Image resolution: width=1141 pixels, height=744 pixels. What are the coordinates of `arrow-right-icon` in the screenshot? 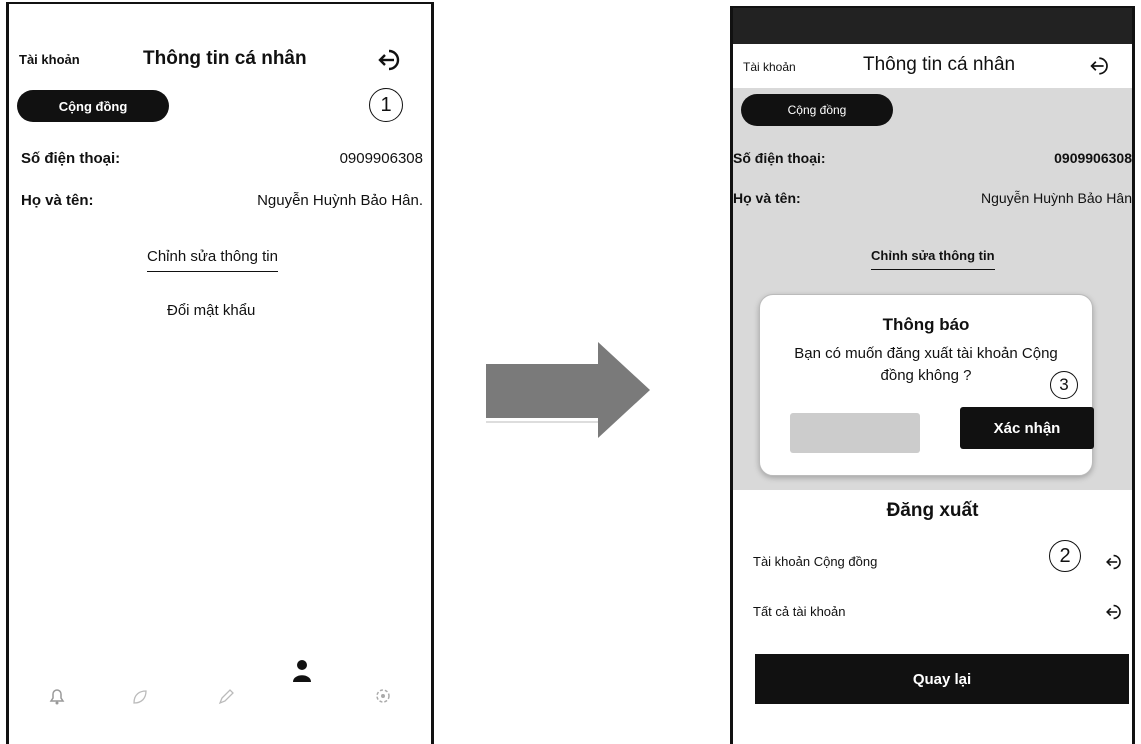 It's located at (568, 392).